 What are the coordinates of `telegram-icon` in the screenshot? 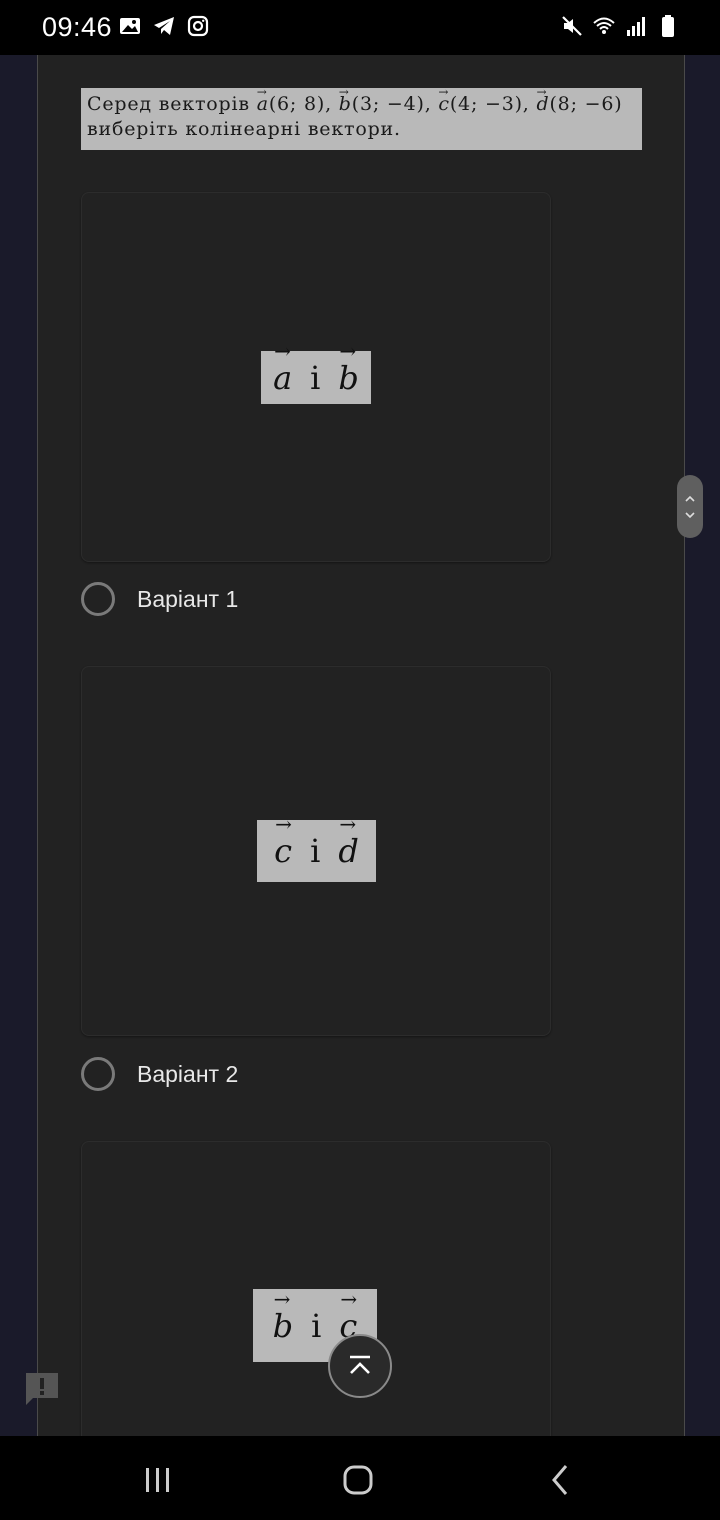 It's located at (164, 26).